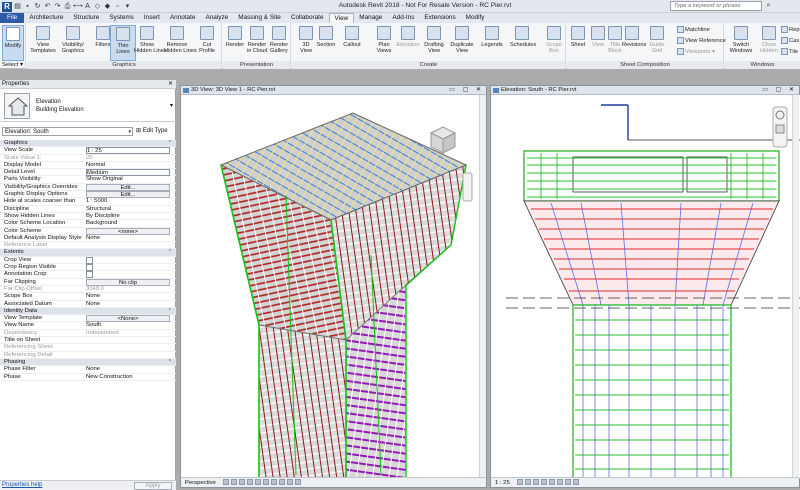 This screenshot has width=800, height=490. Describe the element at coordinates (307, 18) in the screenshot. I see `tab-collaborate: Collaborate` at that location.